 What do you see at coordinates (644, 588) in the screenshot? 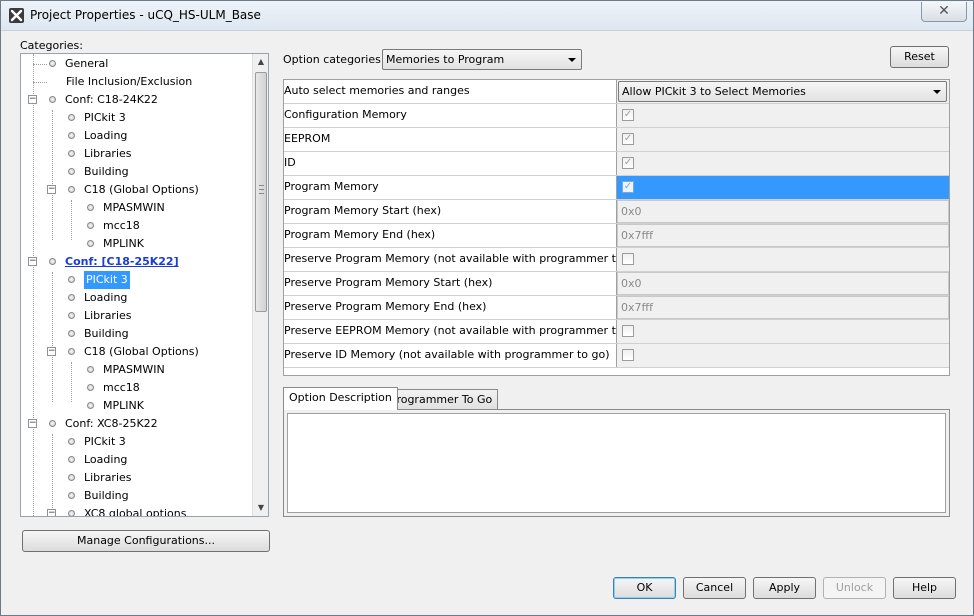
I see `ok-button: OK` at bounding box center [644, 588].